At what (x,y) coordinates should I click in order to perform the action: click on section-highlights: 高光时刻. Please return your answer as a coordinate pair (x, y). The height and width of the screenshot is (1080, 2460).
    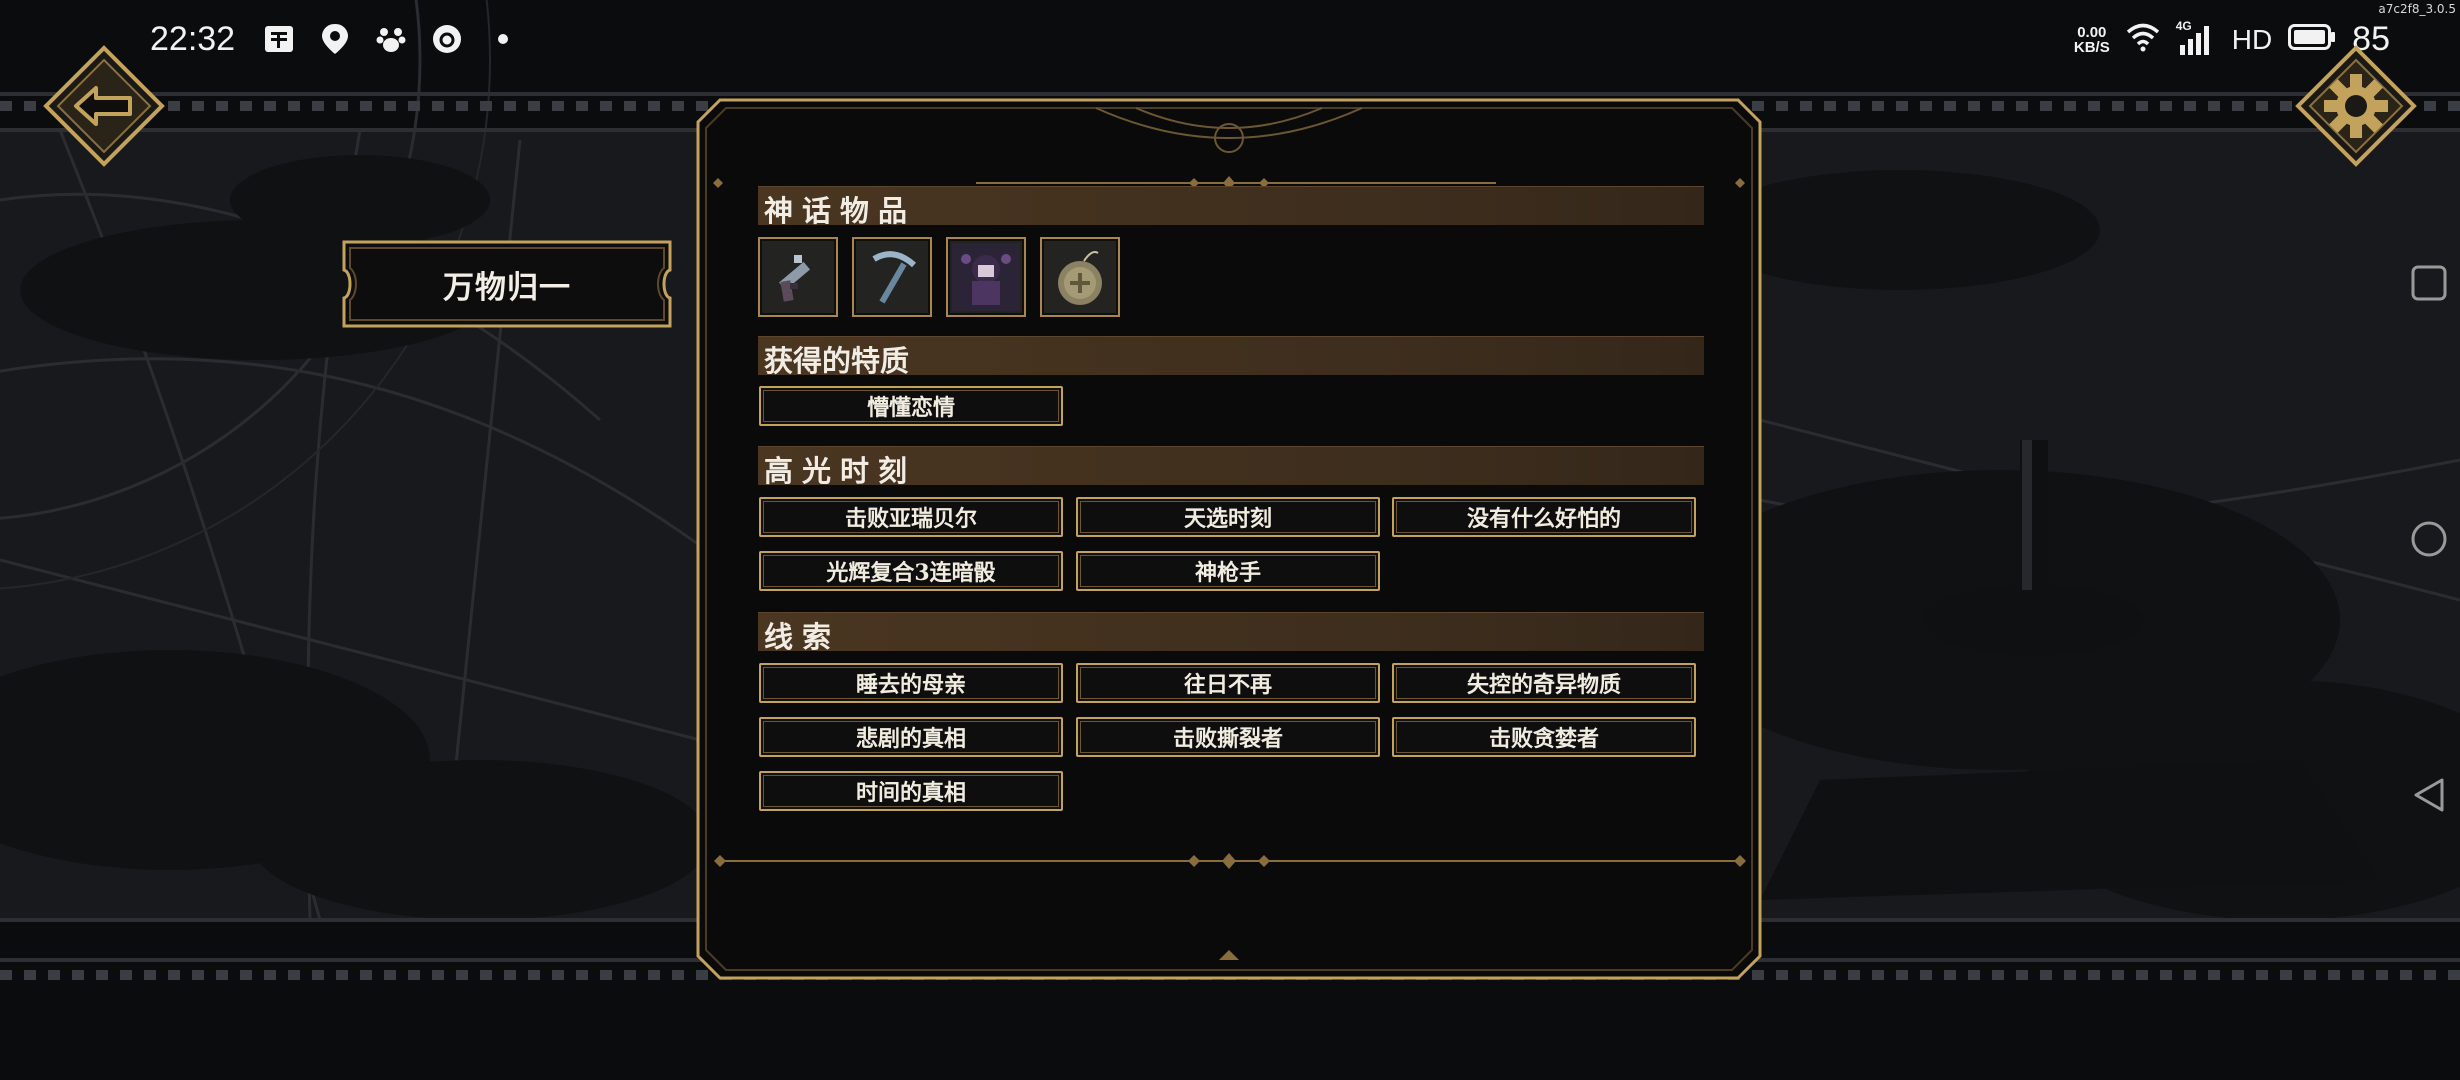
    Looking at the image, I should click on (1231, 467).